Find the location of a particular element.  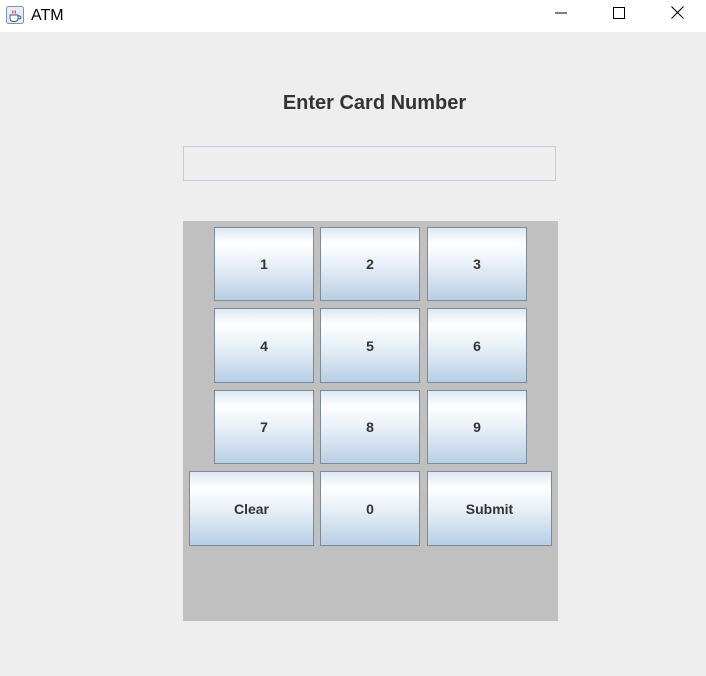

key-0-button: 0 is located at coordinates (370, 508).